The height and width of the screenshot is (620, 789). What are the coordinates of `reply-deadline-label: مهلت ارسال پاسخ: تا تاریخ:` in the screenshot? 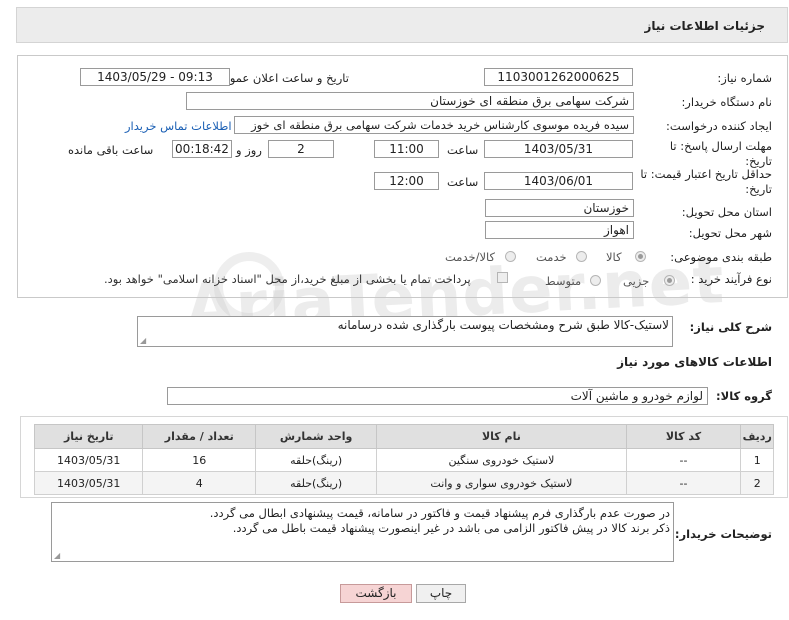 It's located at (720, 153).